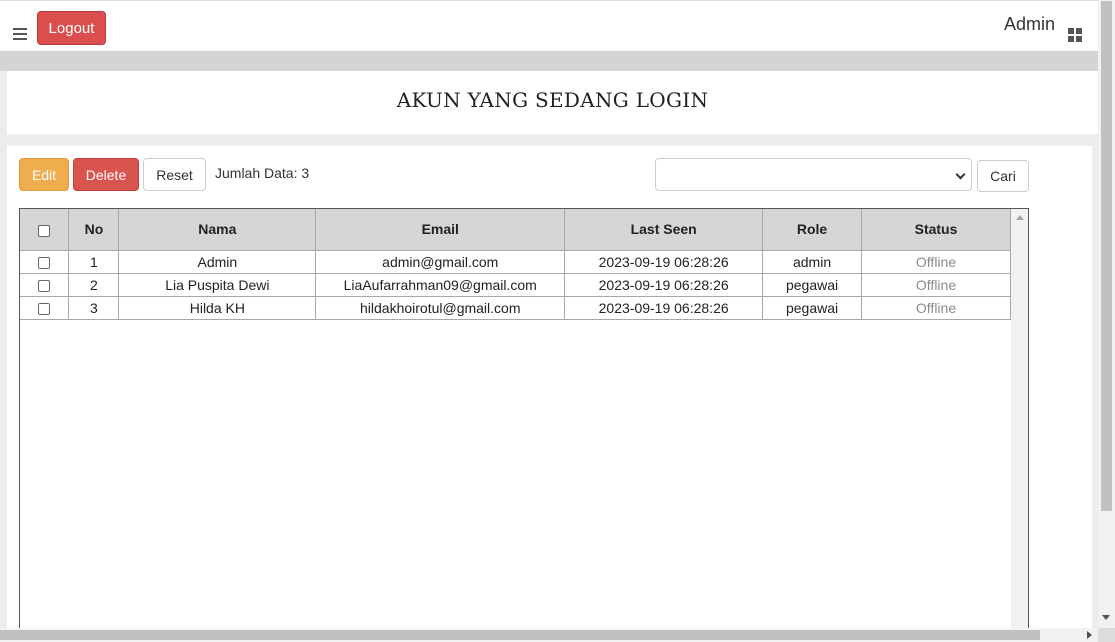 The width and height of the screenshot is (1115, 642). I want to click on cell-role: admin, so click(812, 261).